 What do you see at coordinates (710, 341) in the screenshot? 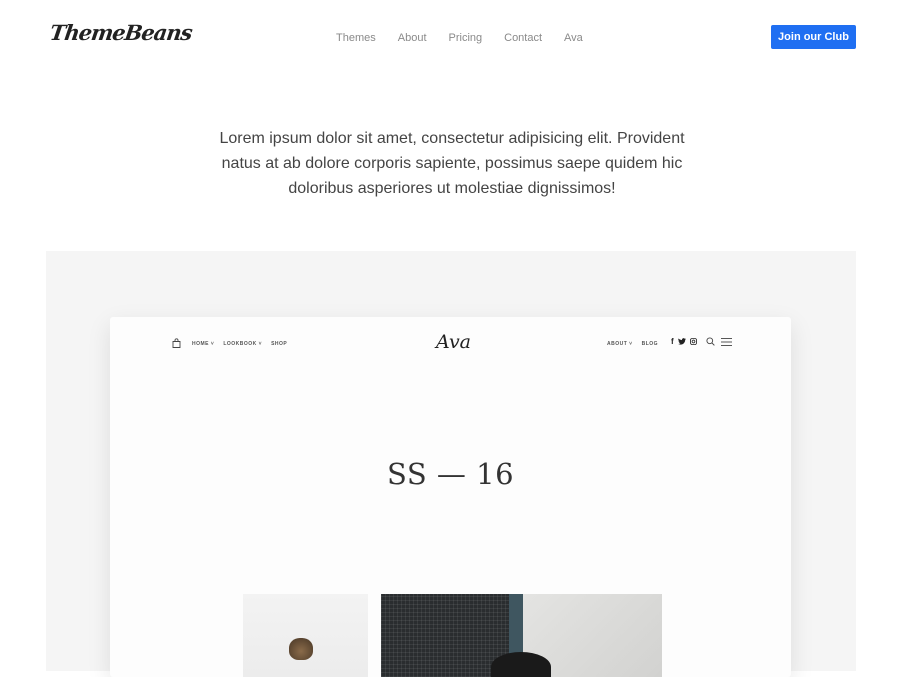
I see `search-icon` at bounding box center [710, 341].